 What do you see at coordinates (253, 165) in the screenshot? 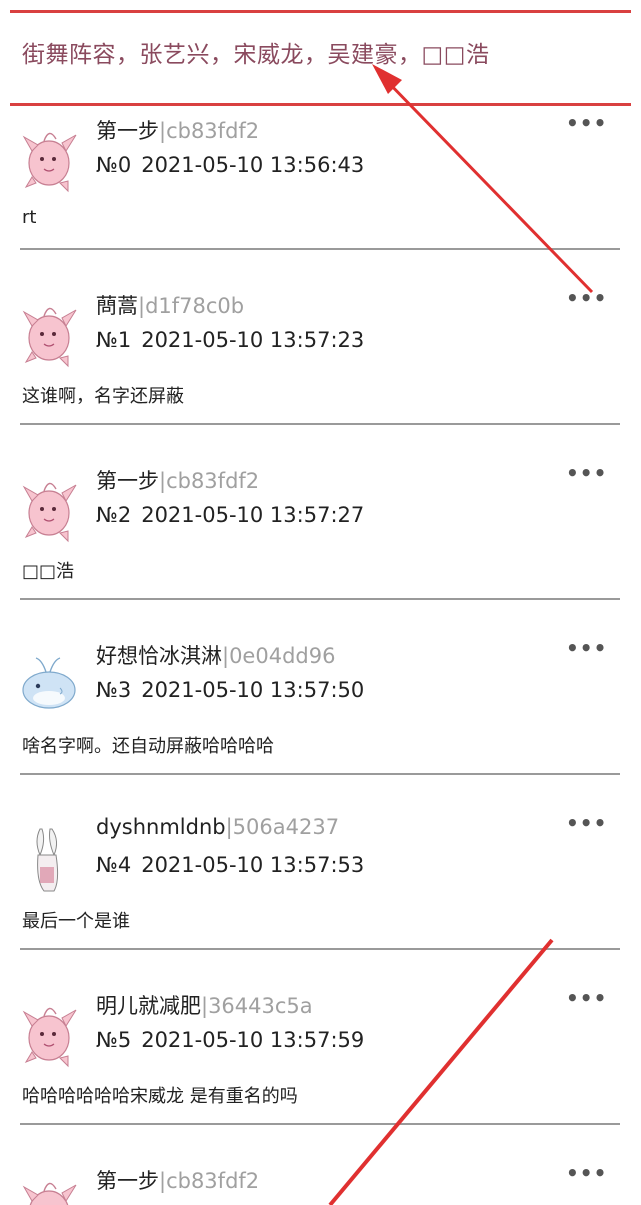
I see `post-time: 2021-05-10 13:56:43` at bounding box center [253, 165].